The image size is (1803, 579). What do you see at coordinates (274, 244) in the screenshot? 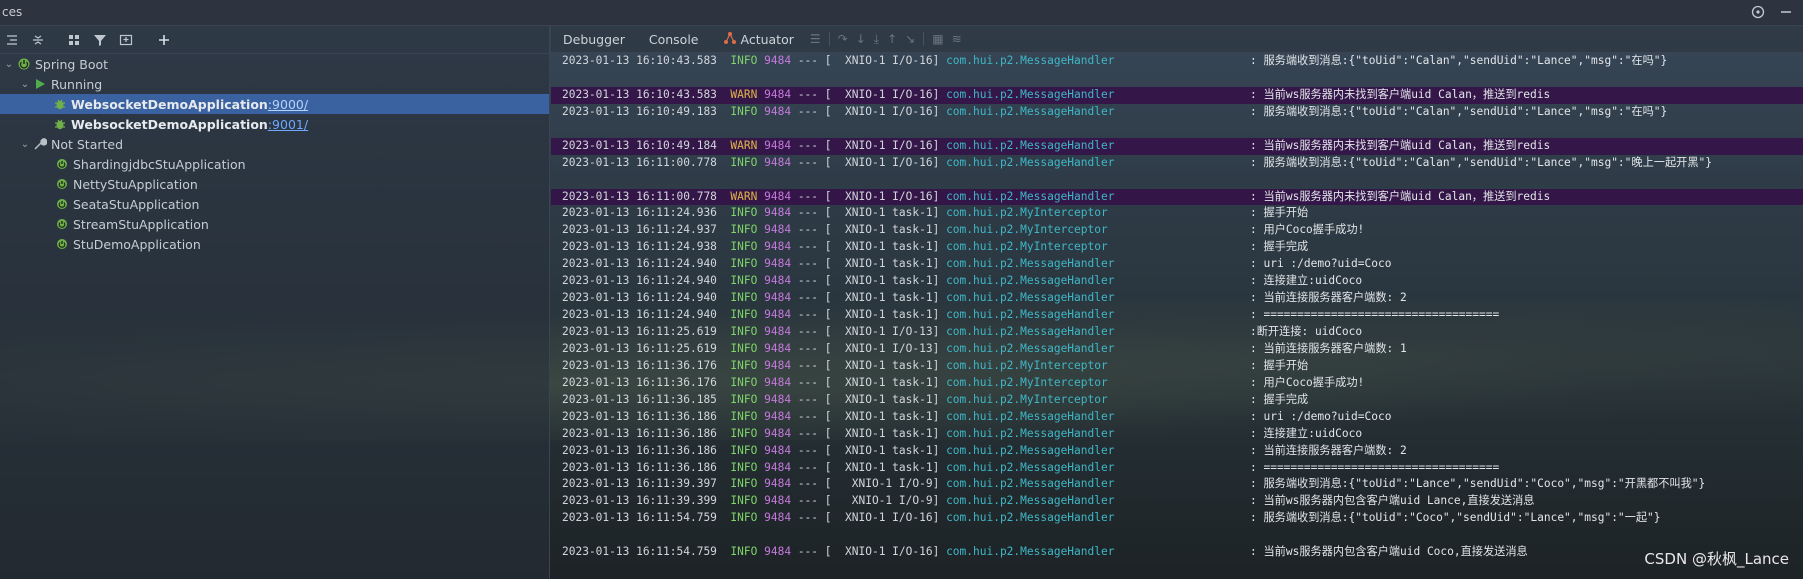
I see `tree-node-app: StuDemoApplication` at bounding box center [274, 244].